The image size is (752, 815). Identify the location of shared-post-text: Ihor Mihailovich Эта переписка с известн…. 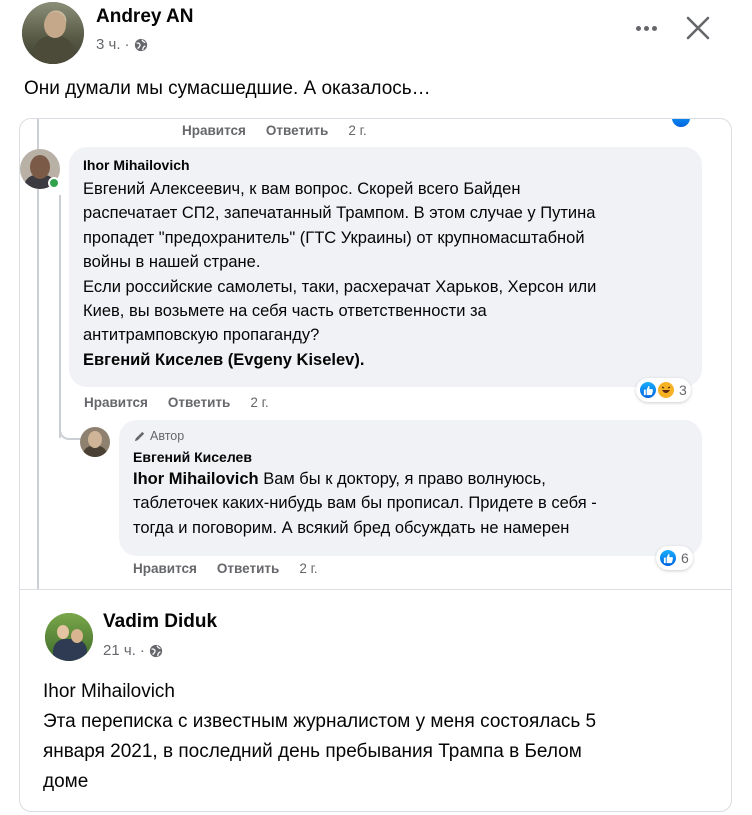
(320, 736).